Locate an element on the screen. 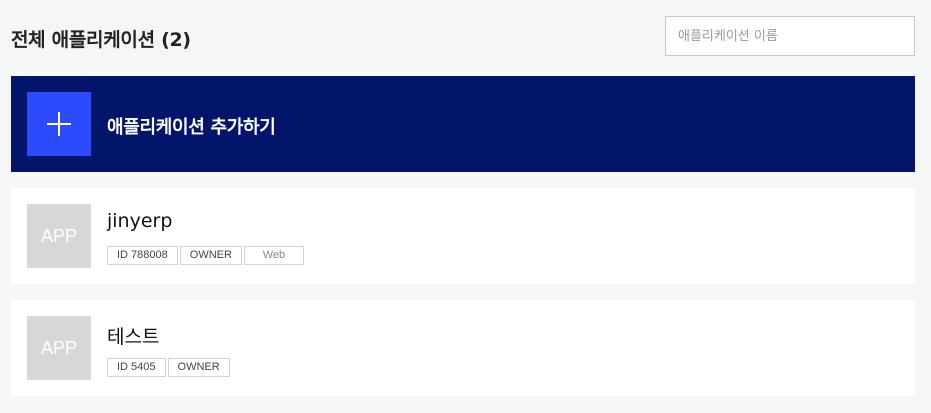 The height and width of the screenshot is (413, 931). app-tags: ID 788008 OWNER Web is located at coordinates (205, 255).